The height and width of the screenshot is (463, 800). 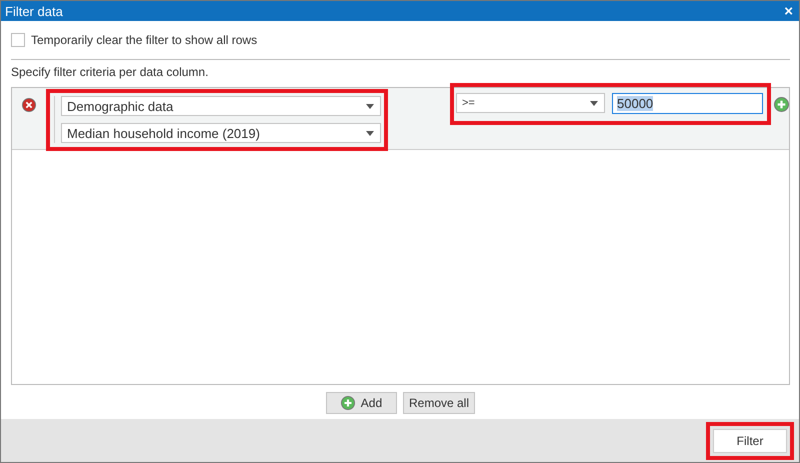 I want to click on filter-button: Filter, so click(x=750, y=440).